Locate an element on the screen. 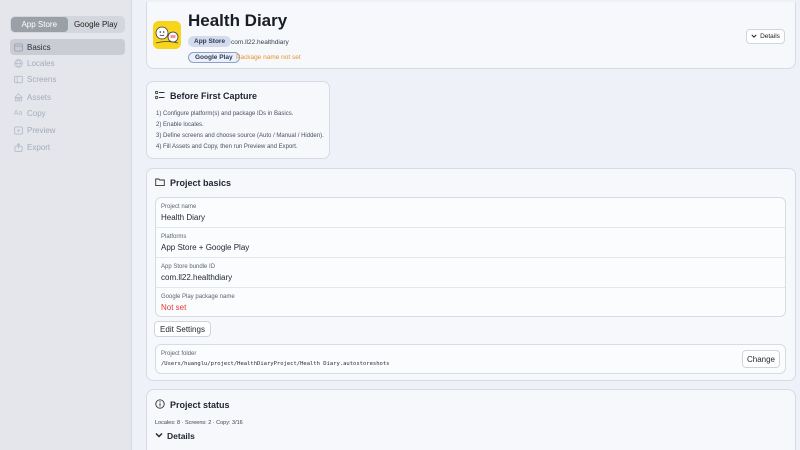  folder-icon is located at coordinates (160, 183).